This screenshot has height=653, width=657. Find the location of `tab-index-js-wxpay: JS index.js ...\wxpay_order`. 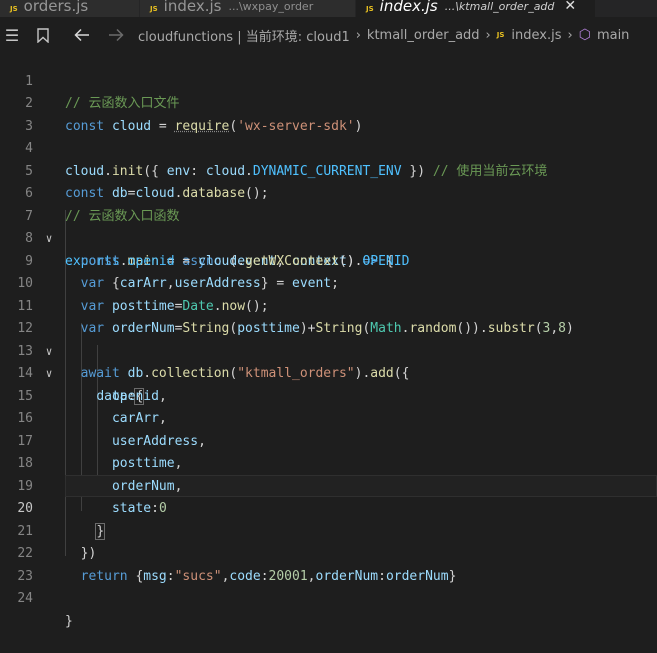

tab-index-js-wxpay: JS index.js ...\wxpay_order is located at coordinates (248, 8).